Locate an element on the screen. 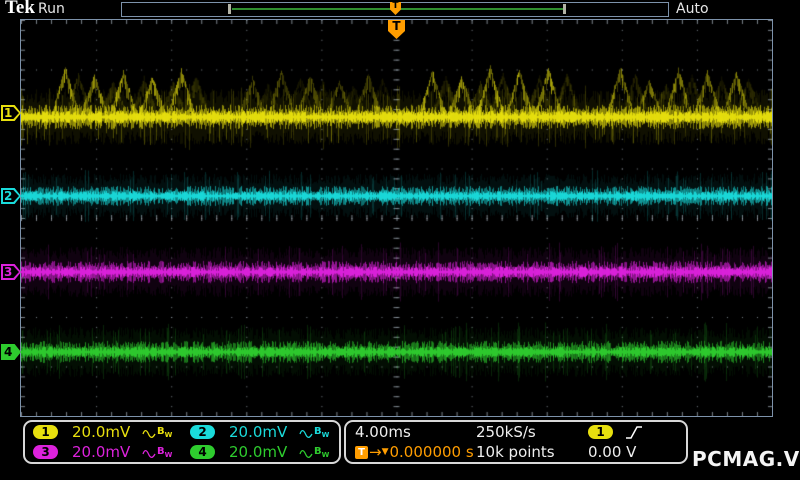  trigger-source-badge: 1 is located at coordinates (600, 432).